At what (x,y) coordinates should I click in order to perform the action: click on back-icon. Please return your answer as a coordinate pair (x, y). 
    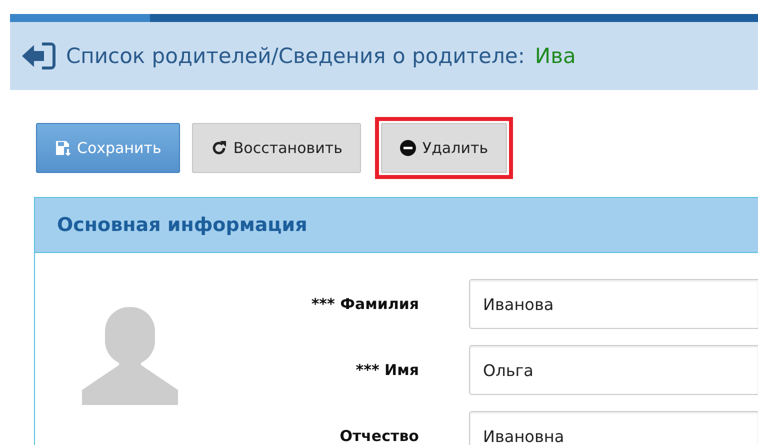
    Looking at the image, I should click on (39, 56).